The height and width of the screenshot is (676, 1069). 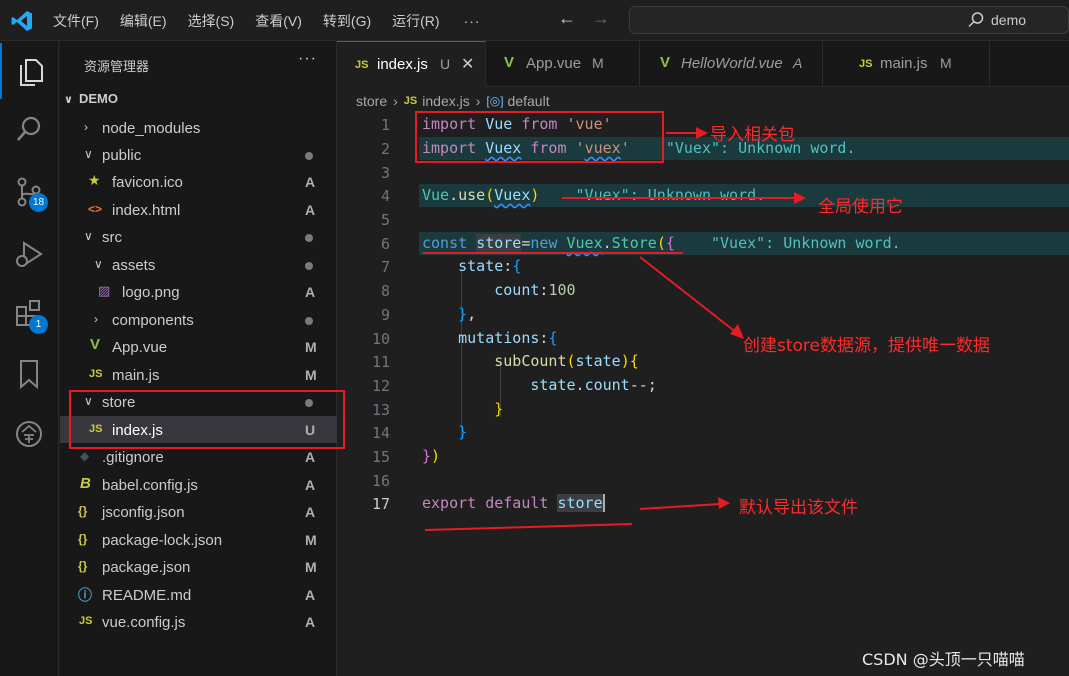 I want to click on tree-item-public: ∨ public, so click(x=198, y=154).